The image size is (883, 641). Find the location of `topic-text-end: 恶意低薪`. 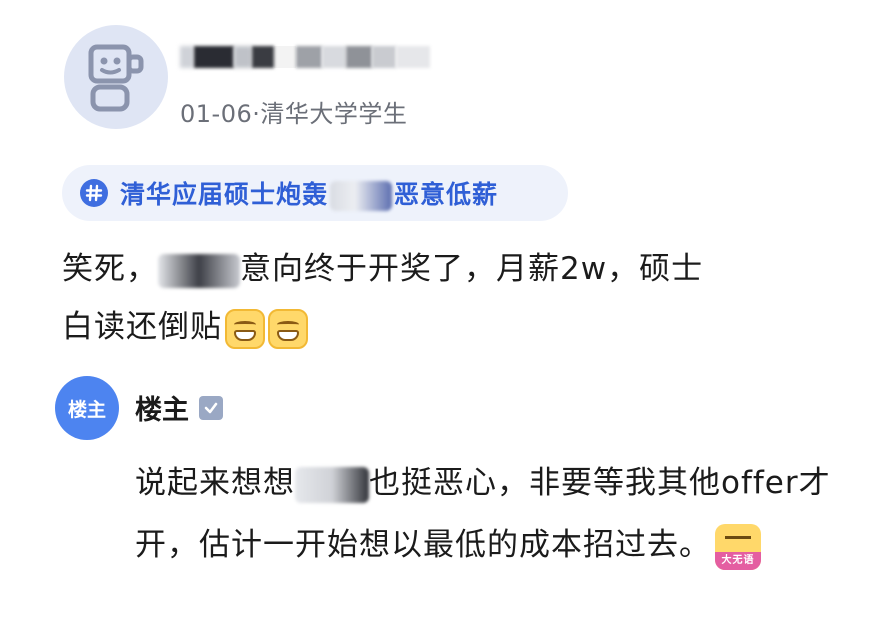

topic-text-end: 恶意低薪 is located at coordinates (446, 194).